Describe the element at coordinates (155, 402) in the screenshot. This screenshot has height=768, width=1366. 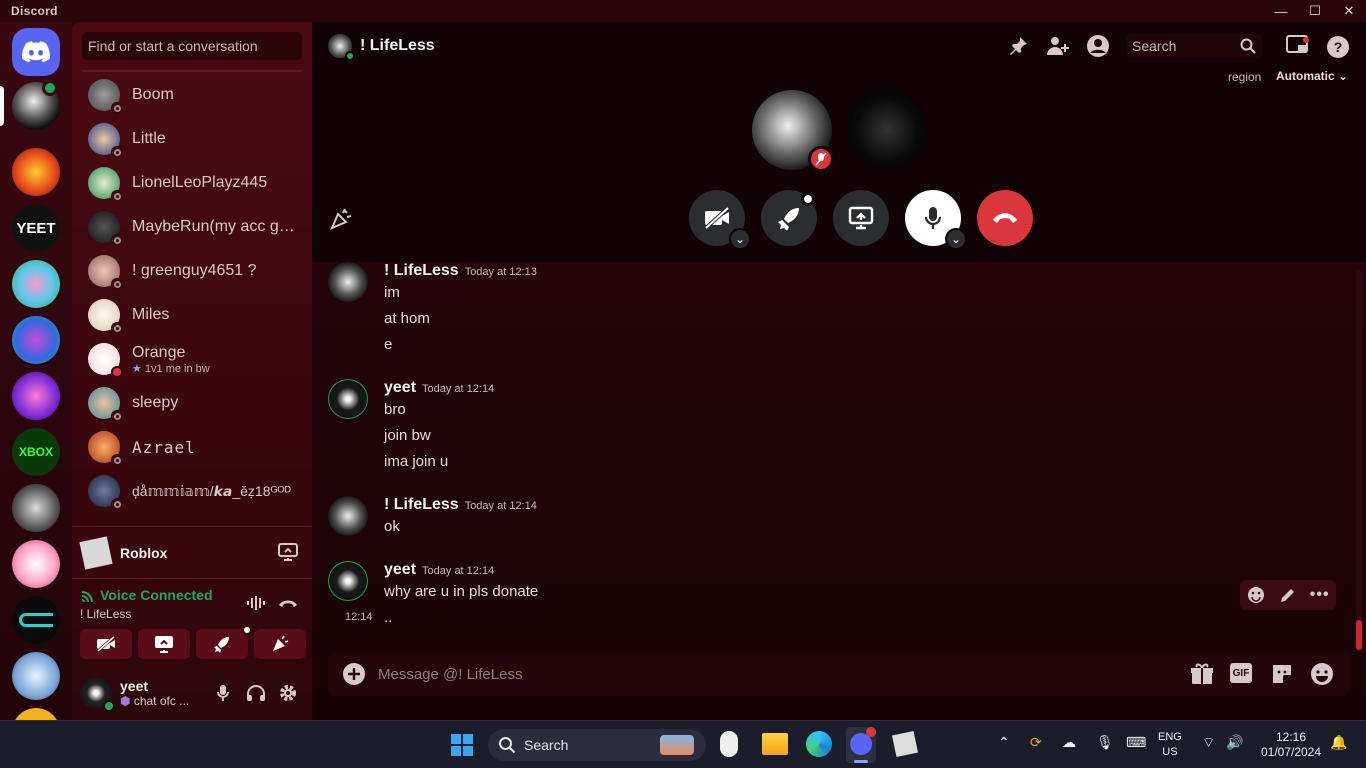
I see `dm-name: sleepy` at that location.